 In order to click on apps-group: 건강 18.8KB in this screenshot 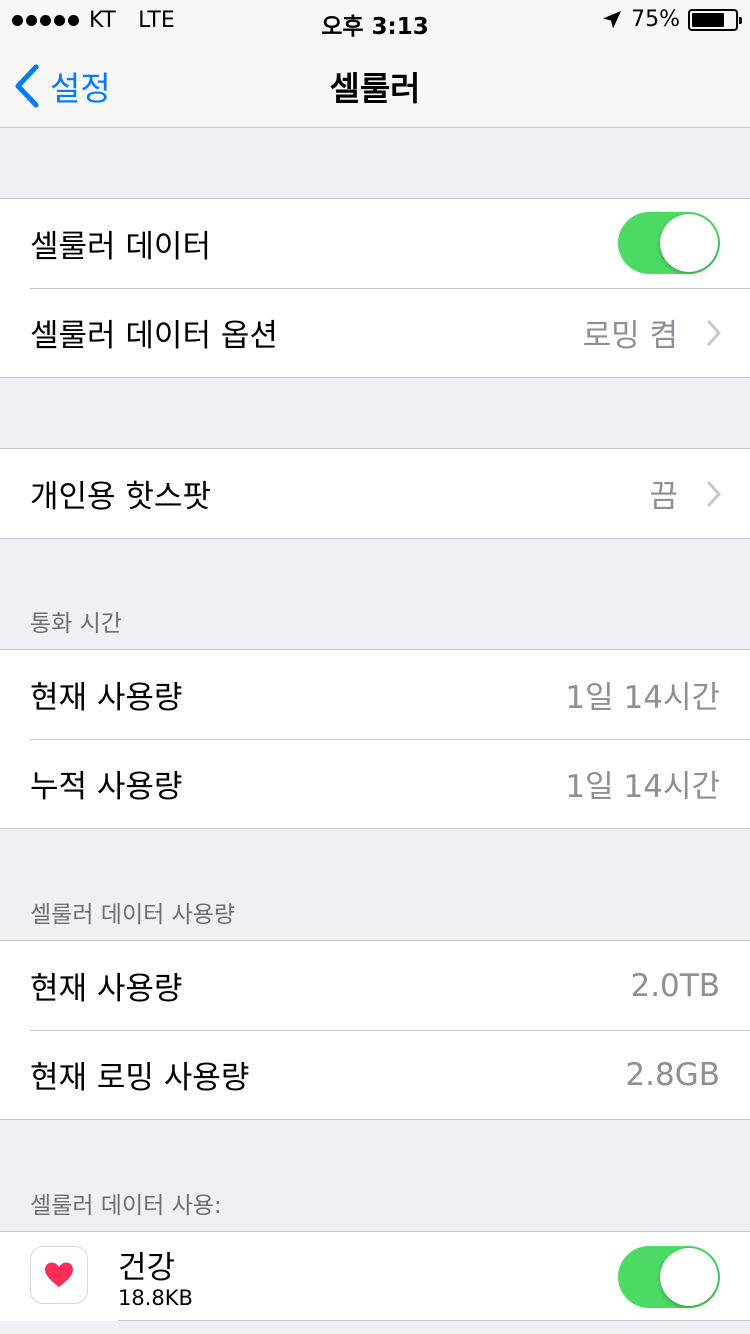, I will do `click(375, 1276)`.